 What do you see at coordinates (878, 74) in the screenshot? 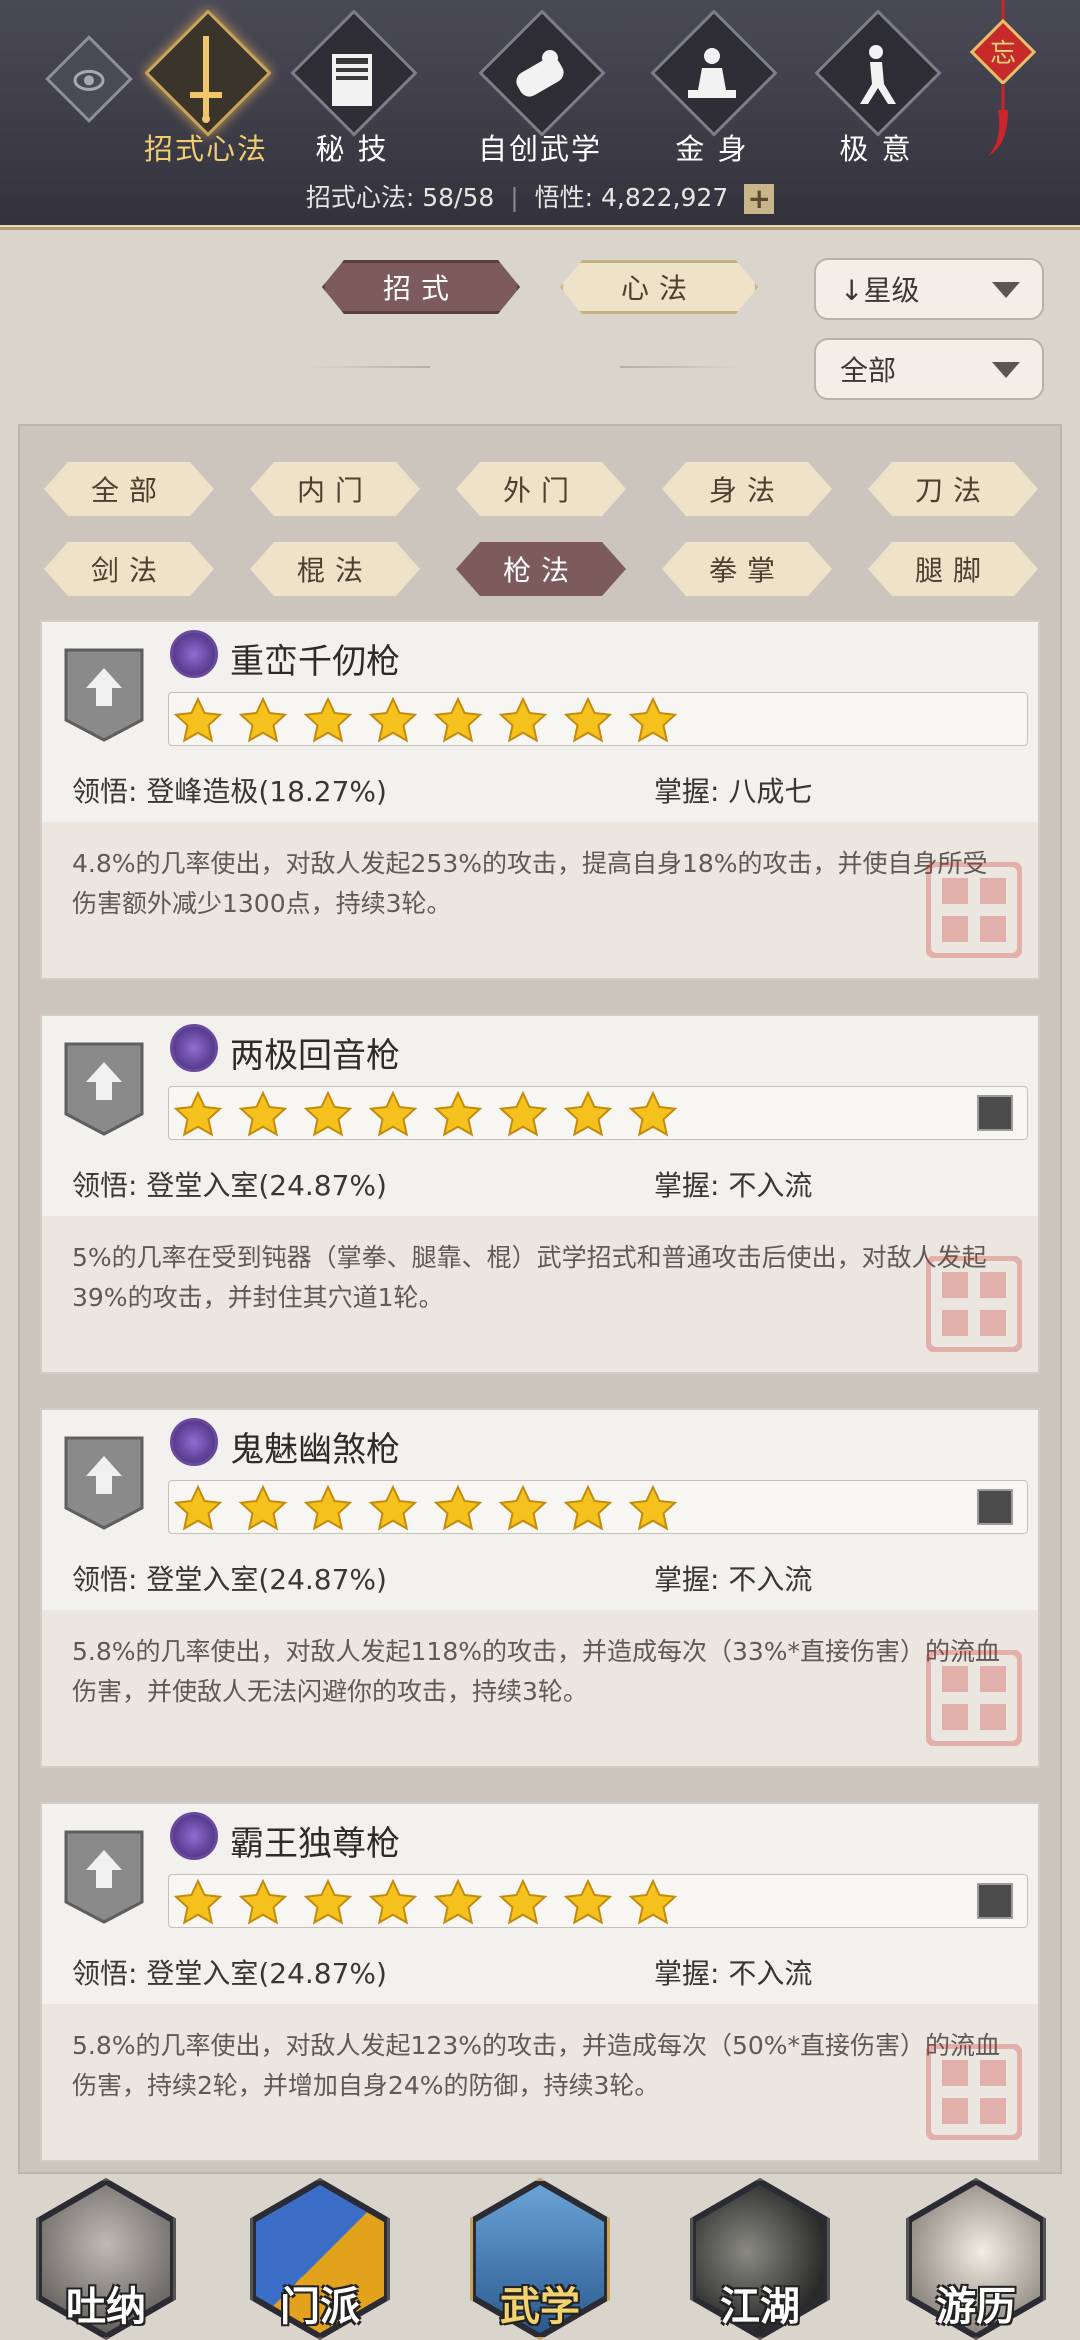
I see `martial-pose-icon` at bounding box center [878, 74].